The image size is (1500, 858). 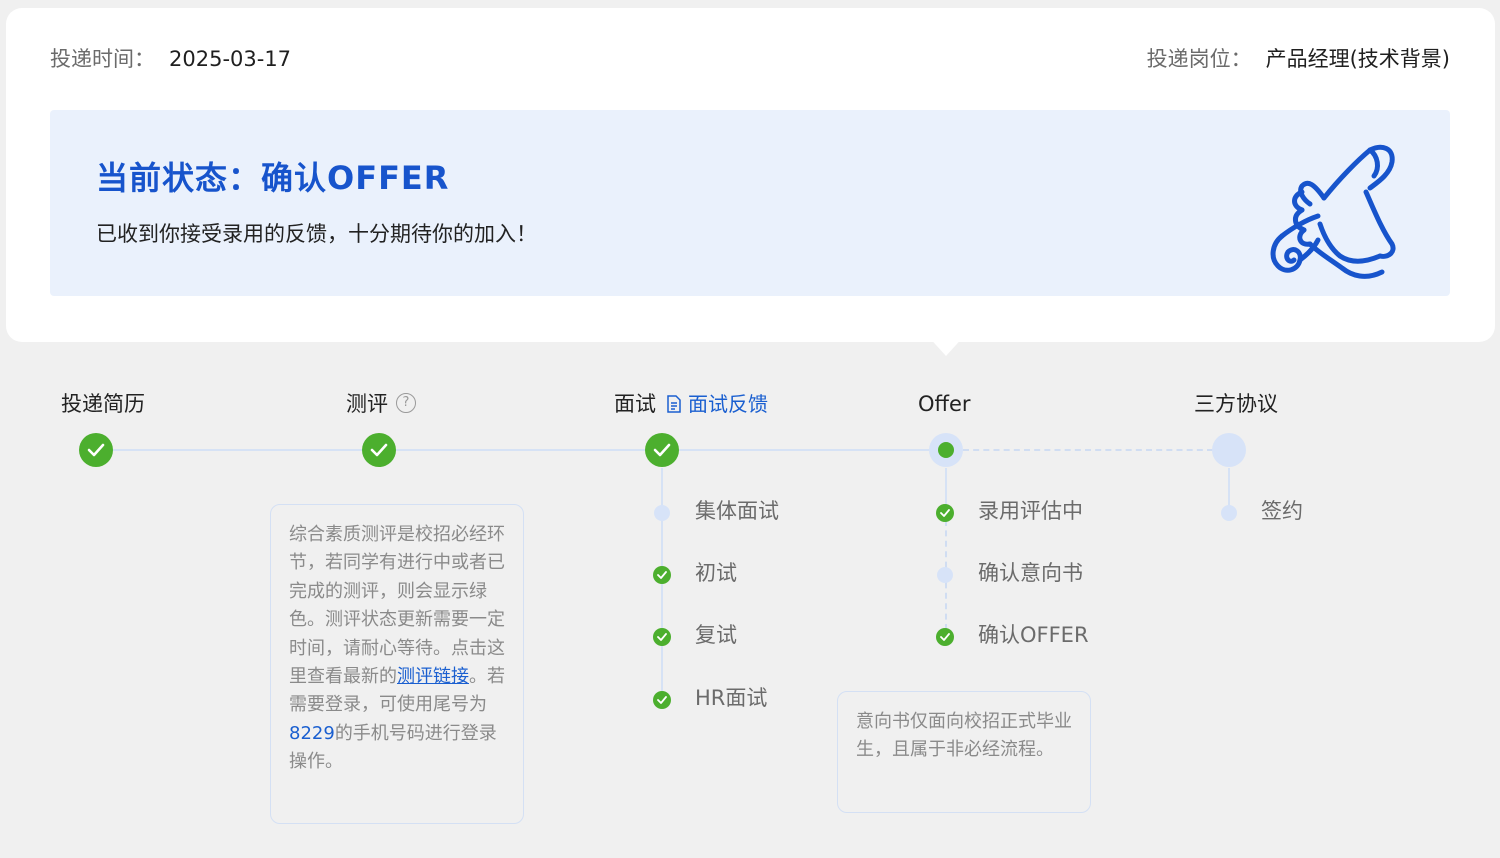 I want to click on substep-sign: 签约, so click(x=1282, y=511).